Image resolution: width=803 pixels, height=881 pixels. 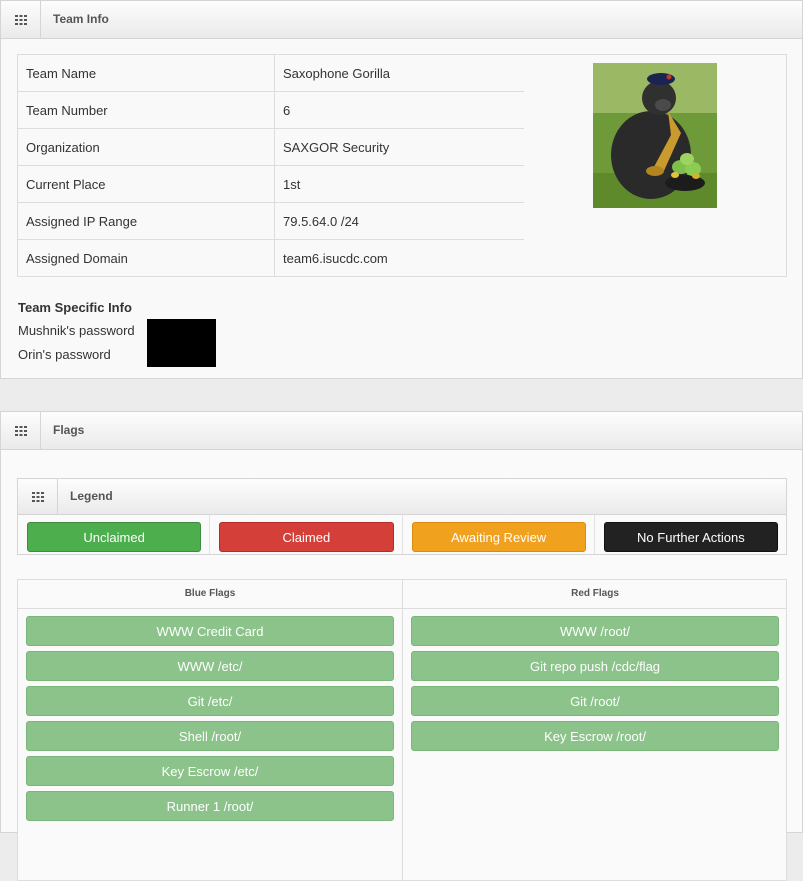 I want to click on blue-flag-button: Runner 1 /root/, so click(x=210, y=806).